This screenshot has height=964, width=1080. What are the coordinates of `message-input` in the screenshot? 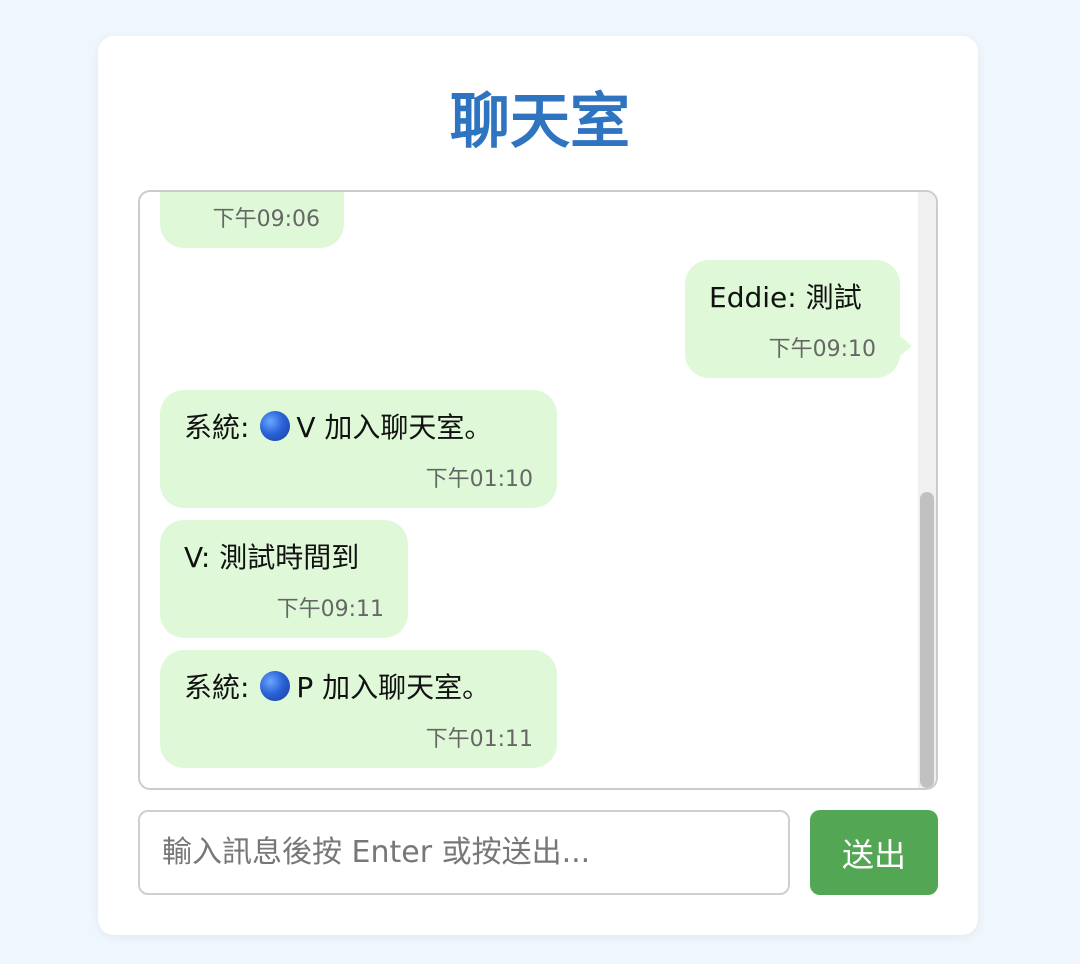 It's located at (464, 852).